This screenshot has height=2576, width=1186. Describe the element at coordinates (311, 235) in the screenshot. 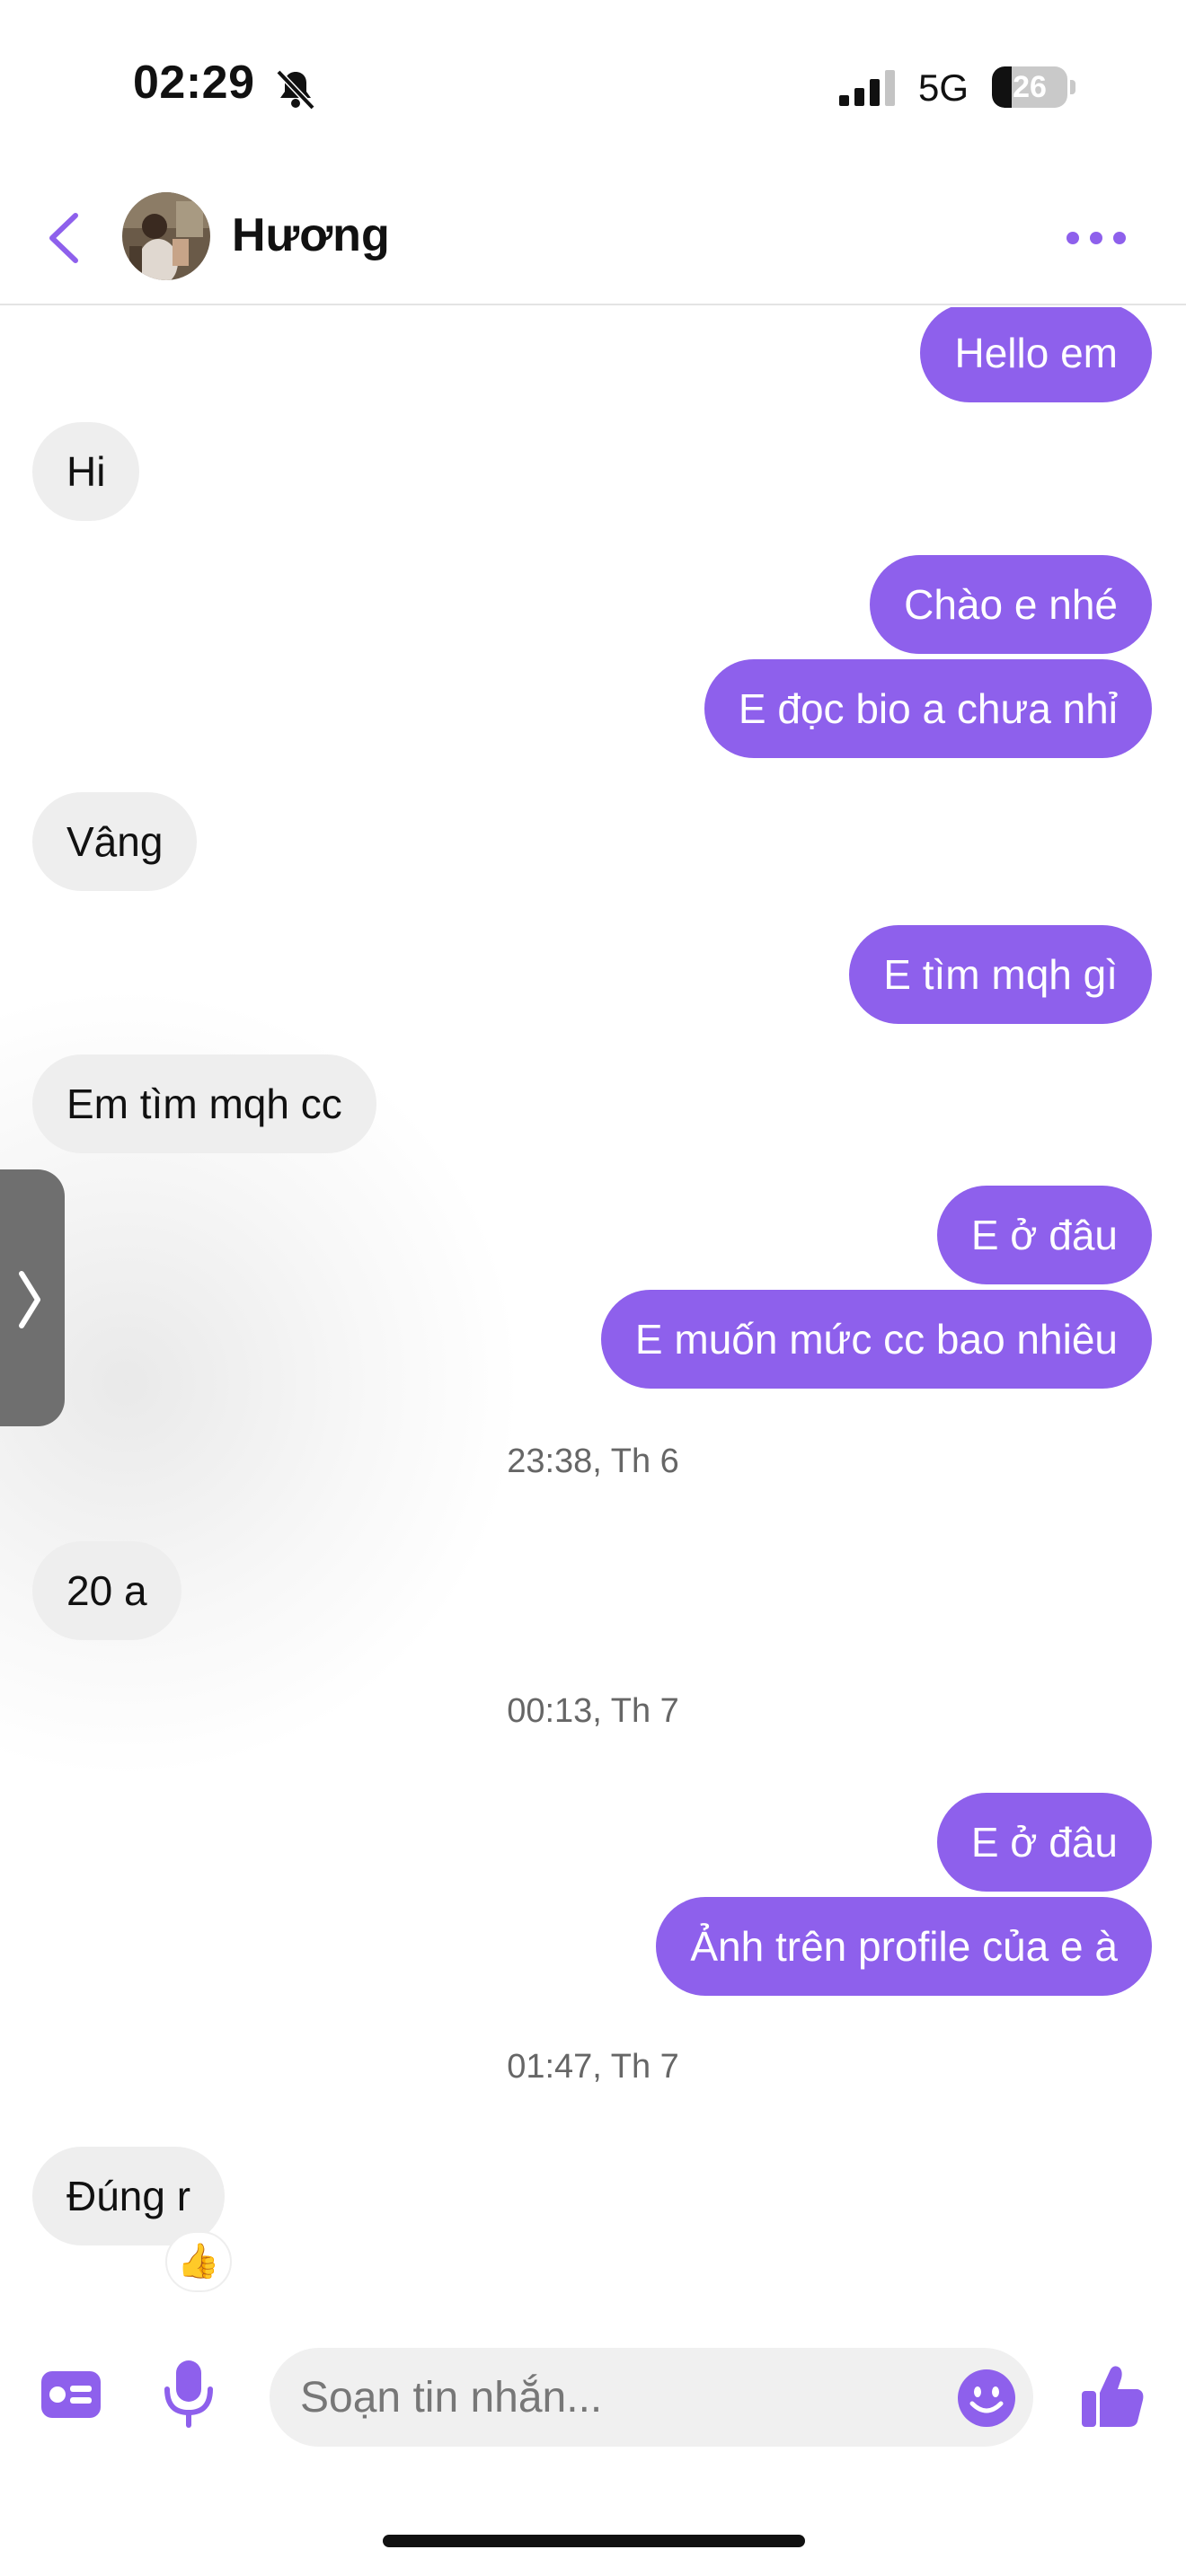

I see `contact-name: Hương` at that location.